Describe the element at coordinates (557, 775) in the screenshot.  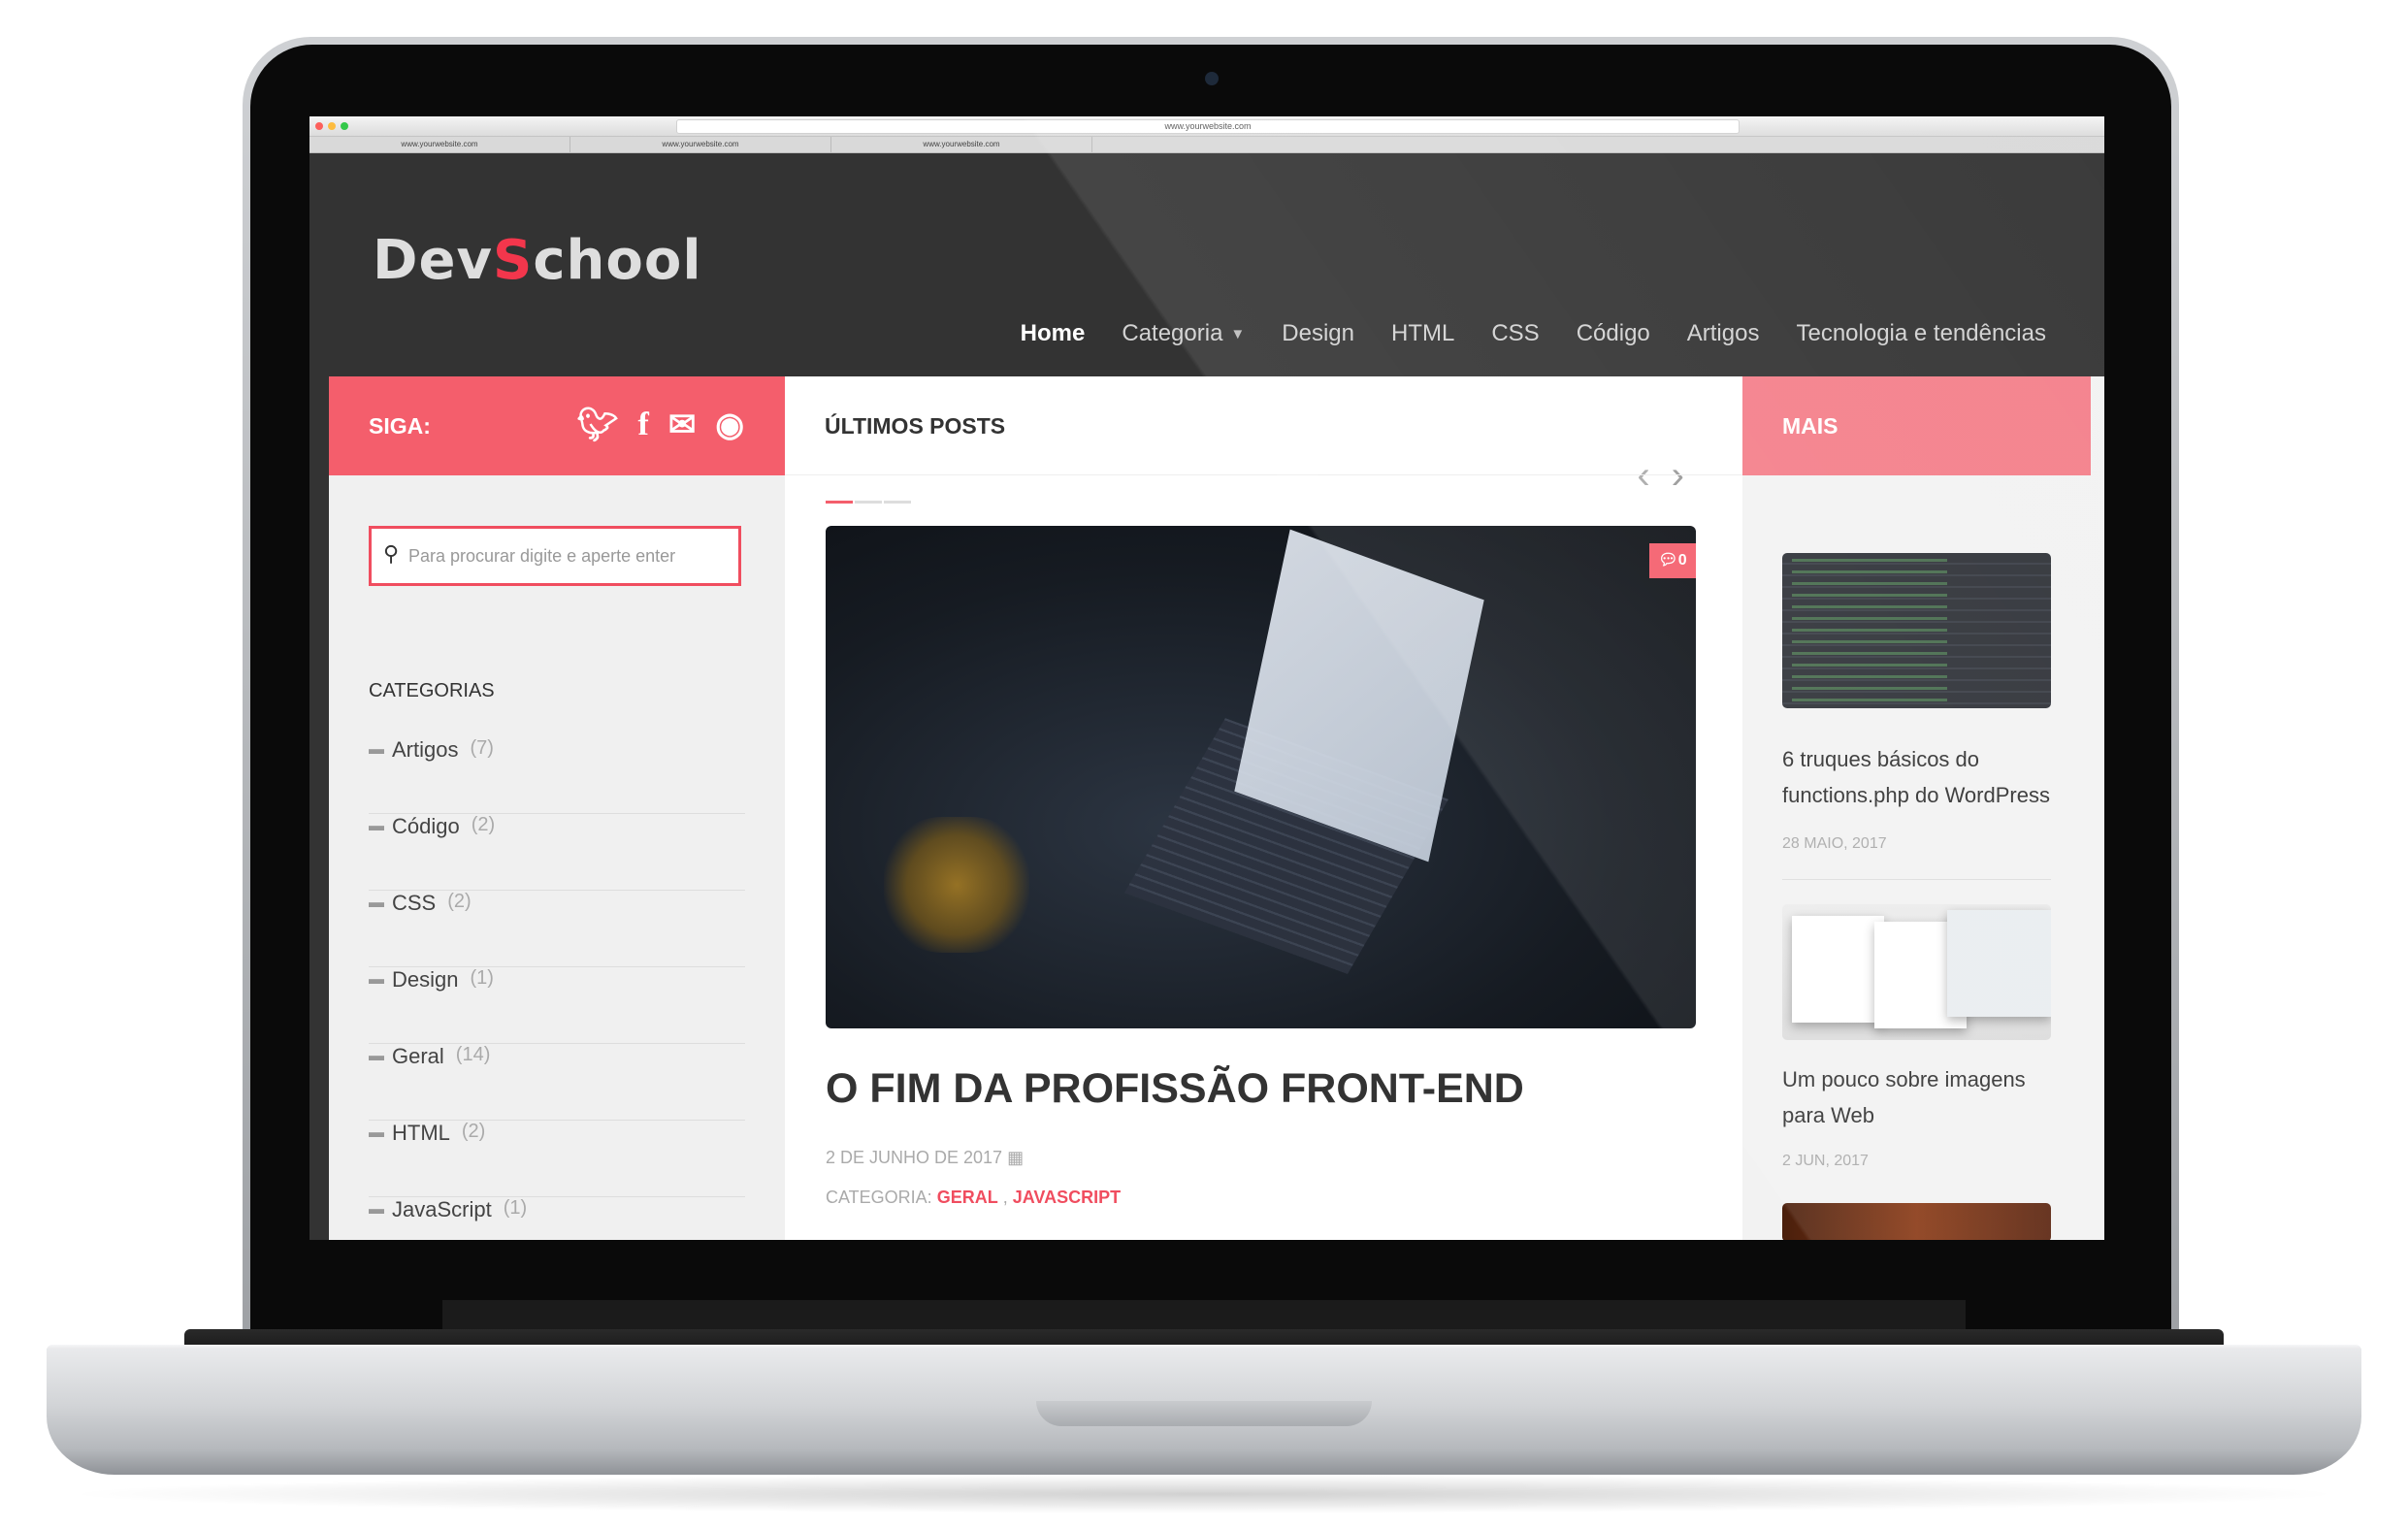
I see `category-item: ▬ Artigos (7)` at that location.